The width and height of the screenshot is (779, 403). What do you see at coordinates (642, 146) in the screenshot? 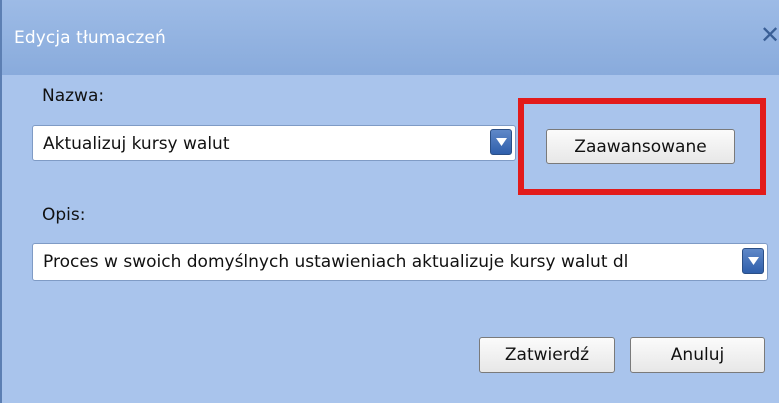
I see `highlight-frame` at bounding box center [642, 146].